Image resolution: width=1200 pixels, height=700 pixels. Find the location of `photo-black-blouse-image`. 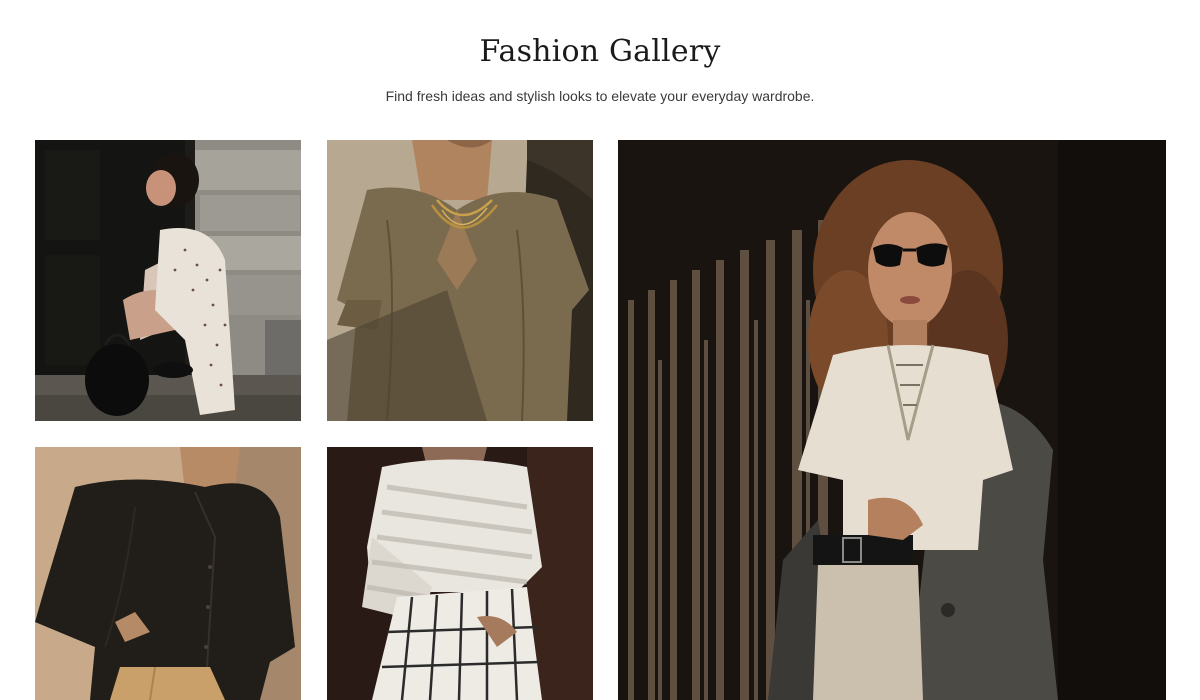

photo-black-blouse-image is located at coordinates (168, 573).